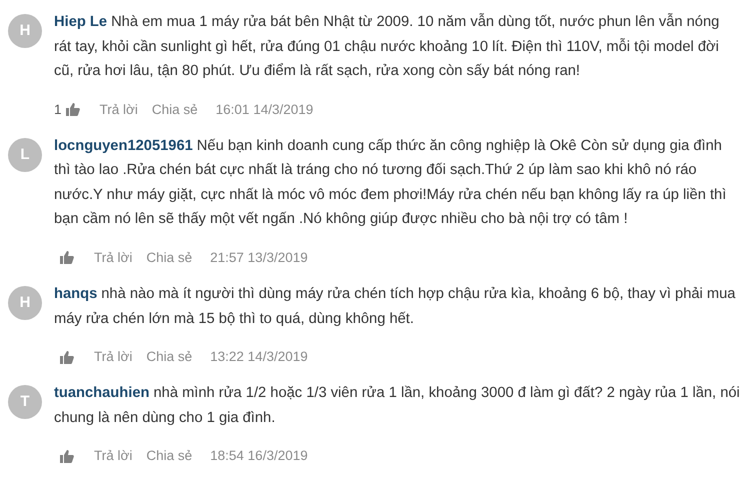  Describe the element at coordinates (397, 406) in the screenshot. I see `comment-text: tuanchauhien nhà mình rửa 1/2 hoặc 1/3 viên rửa 1 lần, khoảng 3000 đ làm gì đất? 2 ngày rủa 1 lần, nói chung là nên dùng cho 1 gia đình.` at that location.